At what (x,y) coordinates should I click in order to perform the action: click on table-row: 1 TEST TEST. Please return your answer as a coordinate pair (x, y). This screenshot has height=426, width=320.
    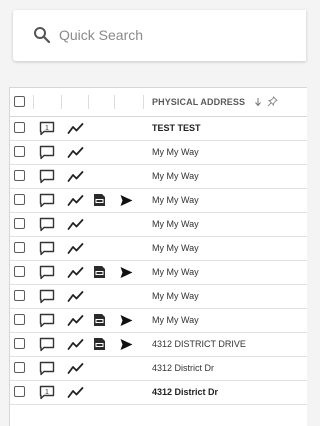
    Looking at the image, I should click on (158, 129).